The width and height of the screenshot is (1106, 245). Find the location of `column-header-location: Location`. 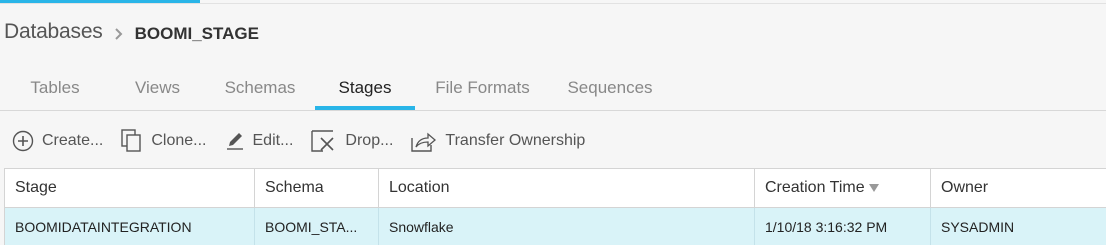

column-header-location: Location is located at coordinates (567, 188).